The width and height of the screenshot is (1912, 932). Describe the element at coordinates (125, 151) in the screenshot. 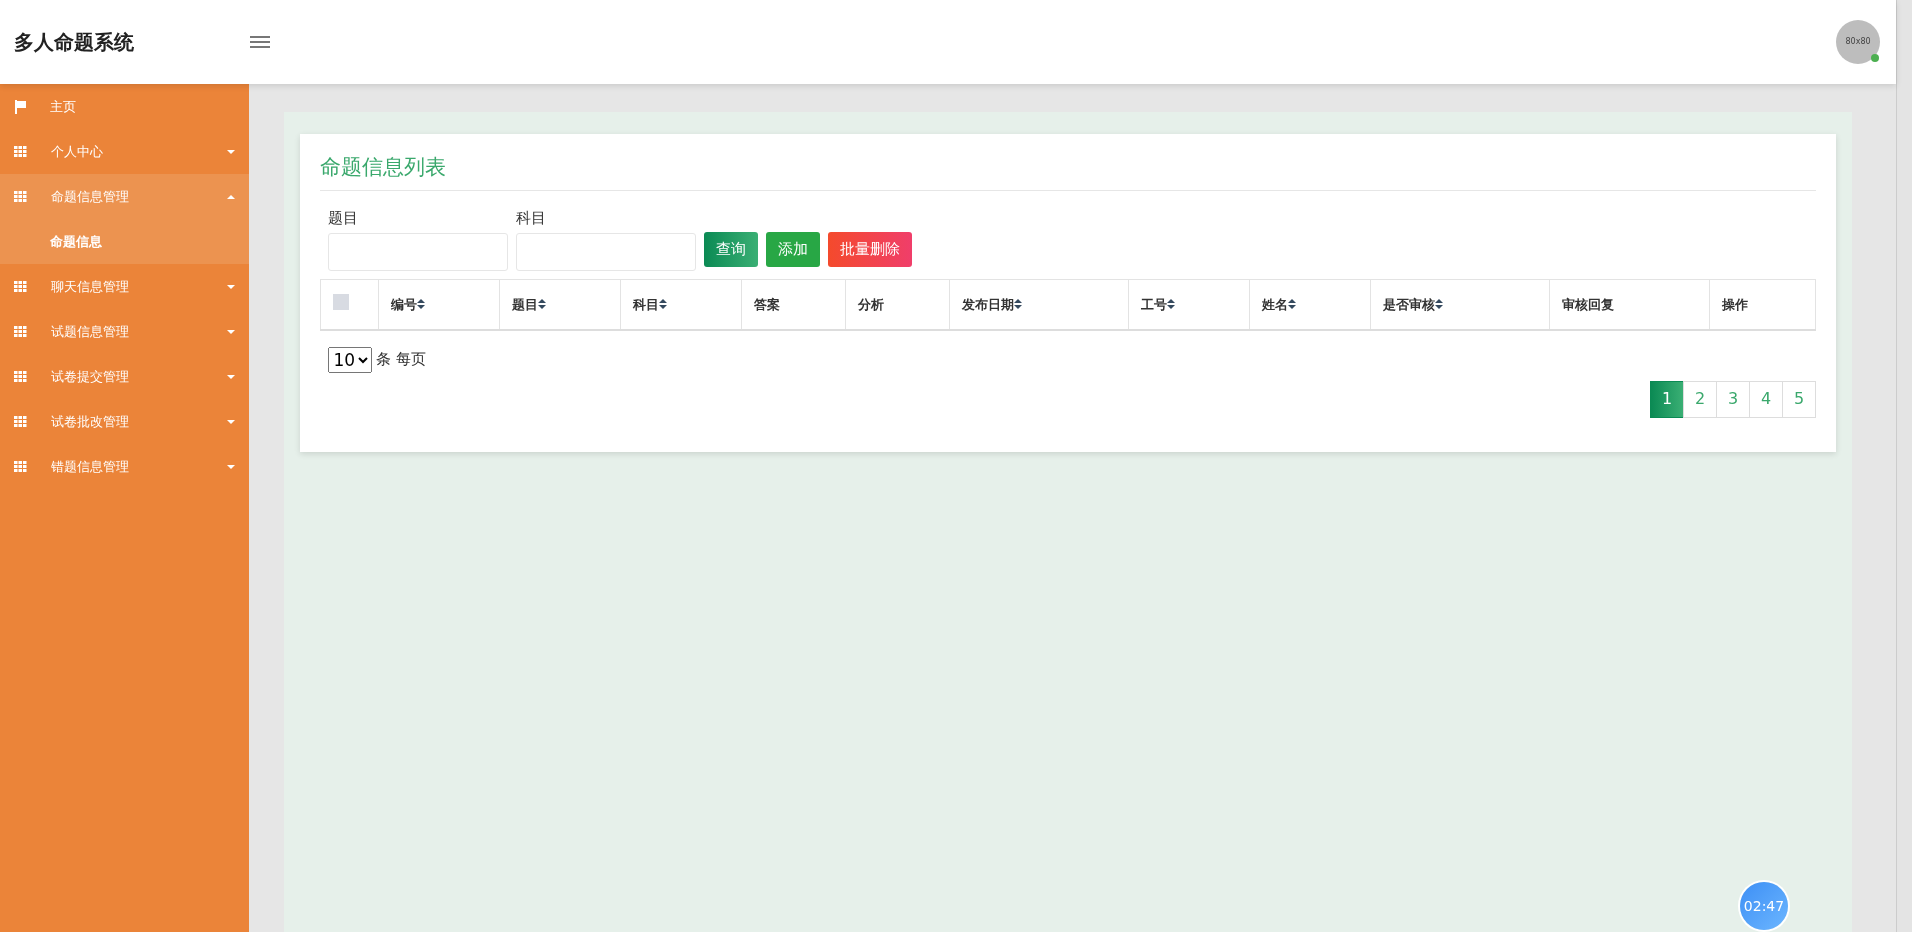

I see `sidebar-item: 个人中心` at that location.